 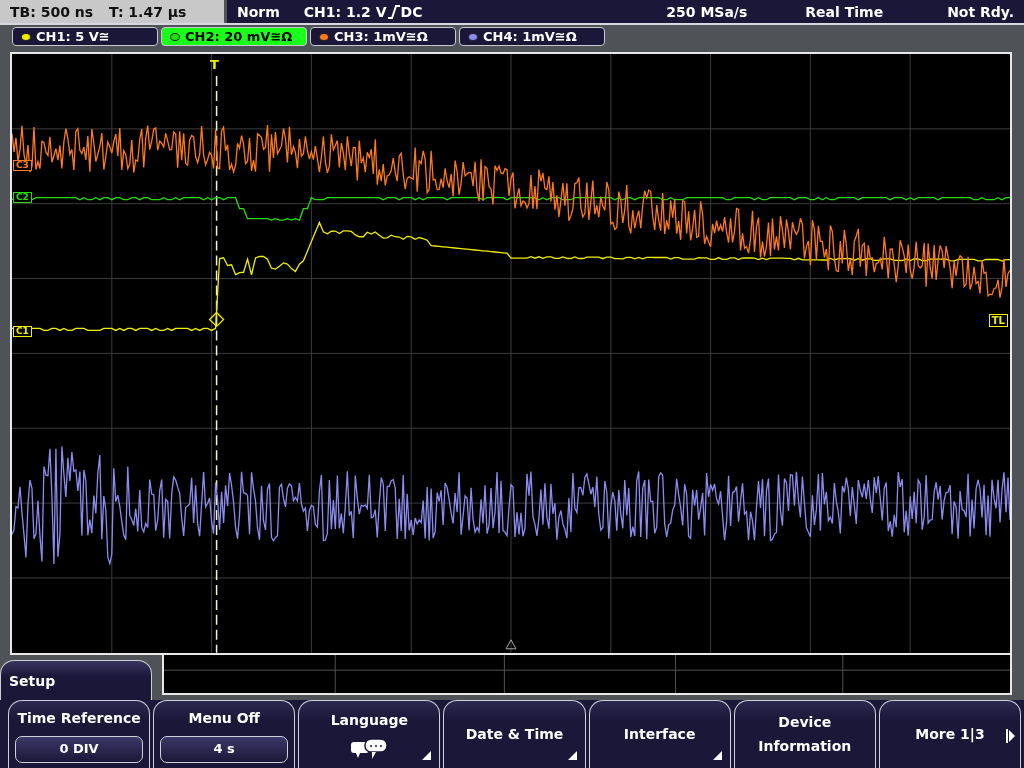 What do you see at coordinates (79, 749) in the screenshot?
I see `softkey-value: 0 DIV` at bounding box center [79, 749].